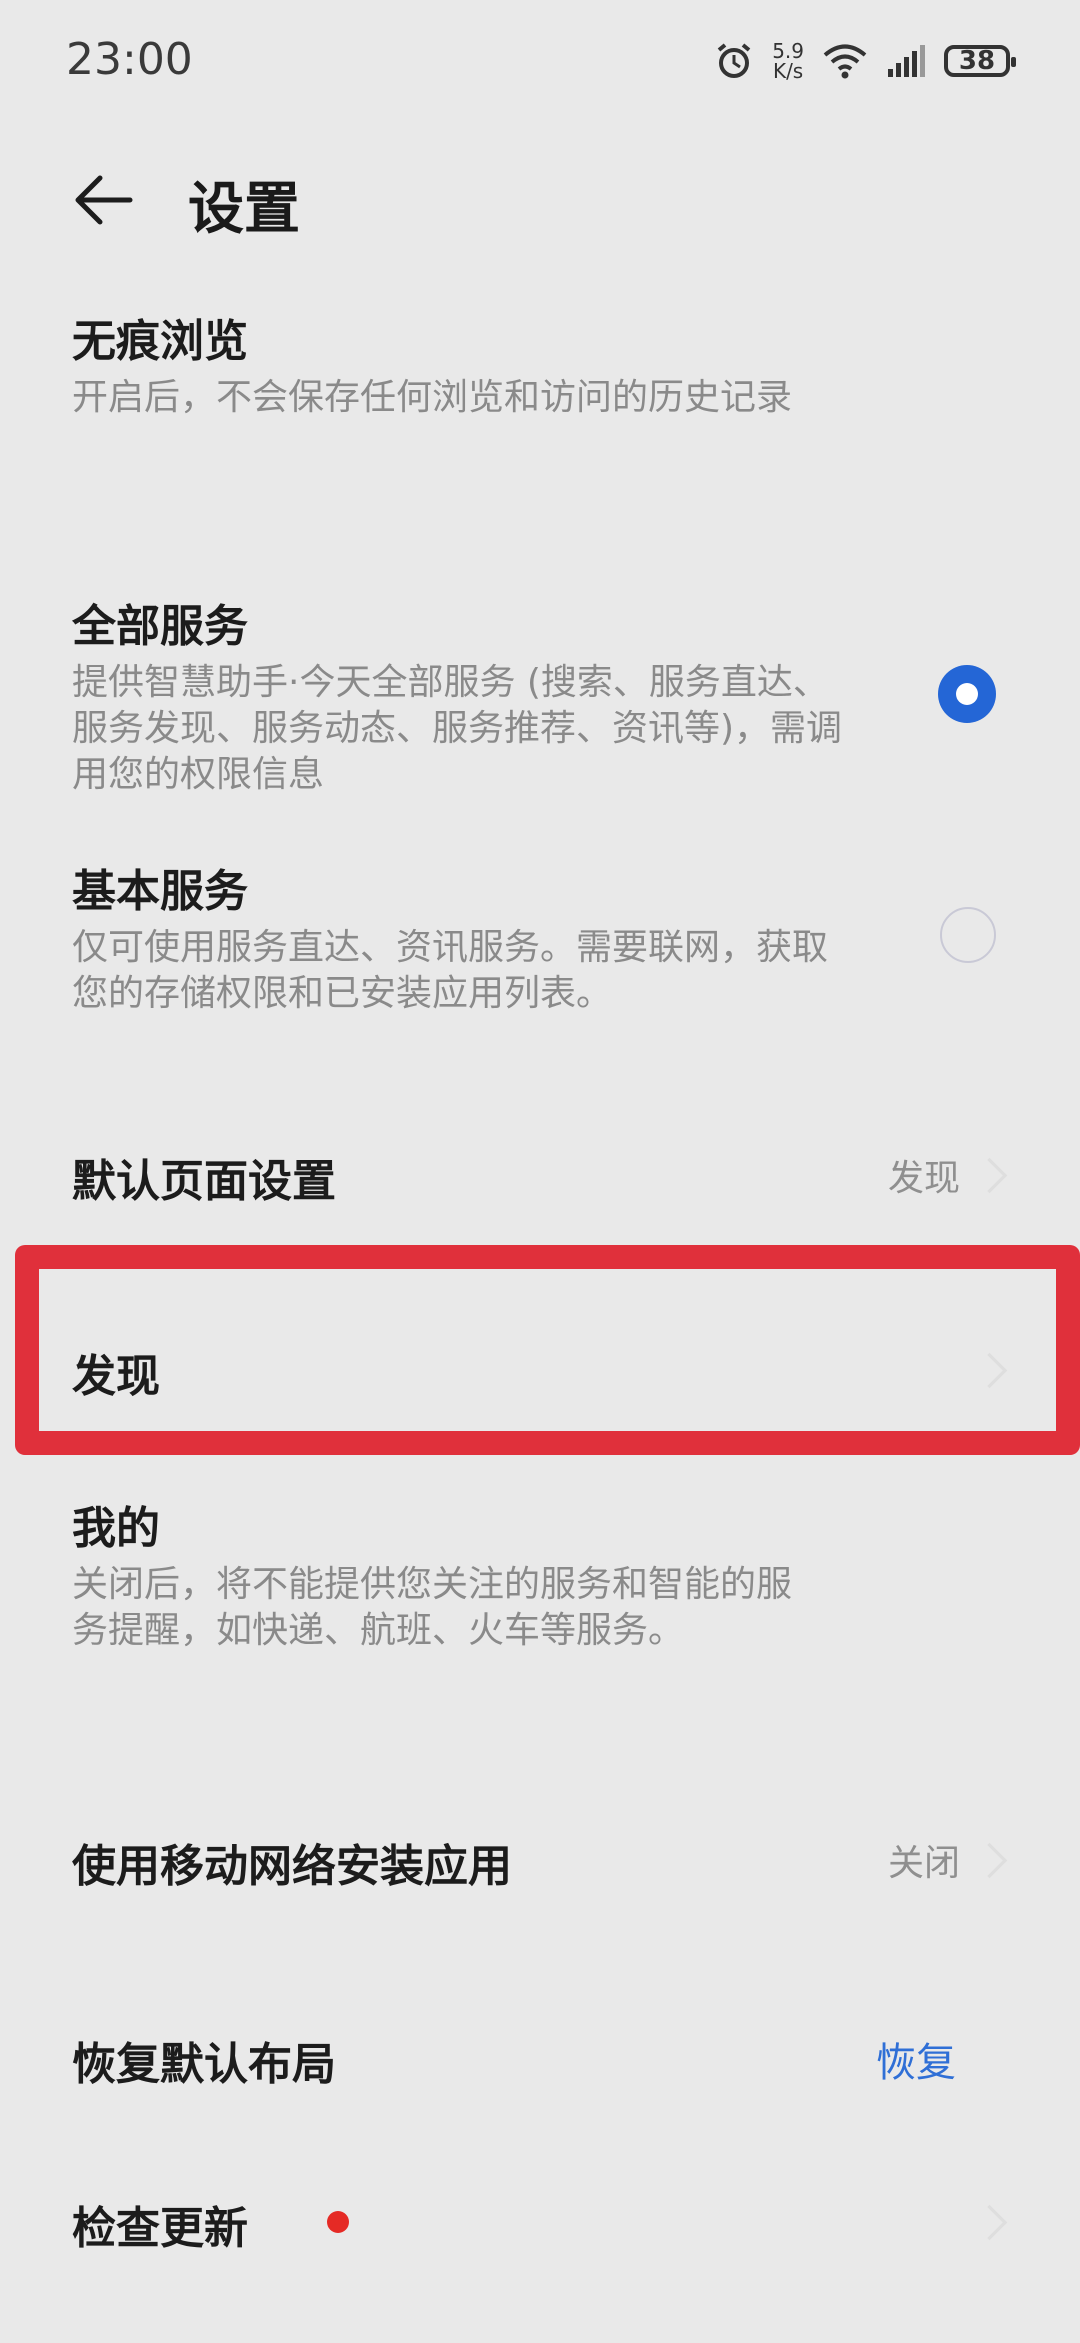 This screenshot has width=1080, height=2343. Describe the element at coordinates (116, 1528) in the screenshot. I see `setting-label: 我的` at that location.